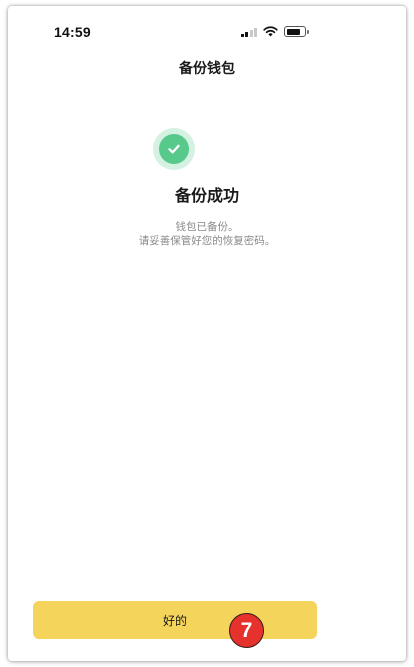  What do you see at coordinates (246, 630) in the screenshot?
I see `step-number-badge: 7` at bounding box center [246, 630].